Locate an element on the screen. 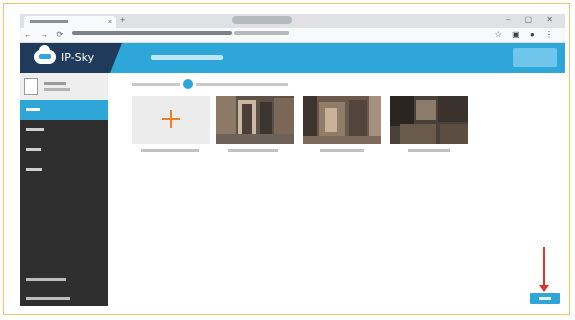  browser-nav-buttons: ← → ⟳ is located at coordinates (45, 34).